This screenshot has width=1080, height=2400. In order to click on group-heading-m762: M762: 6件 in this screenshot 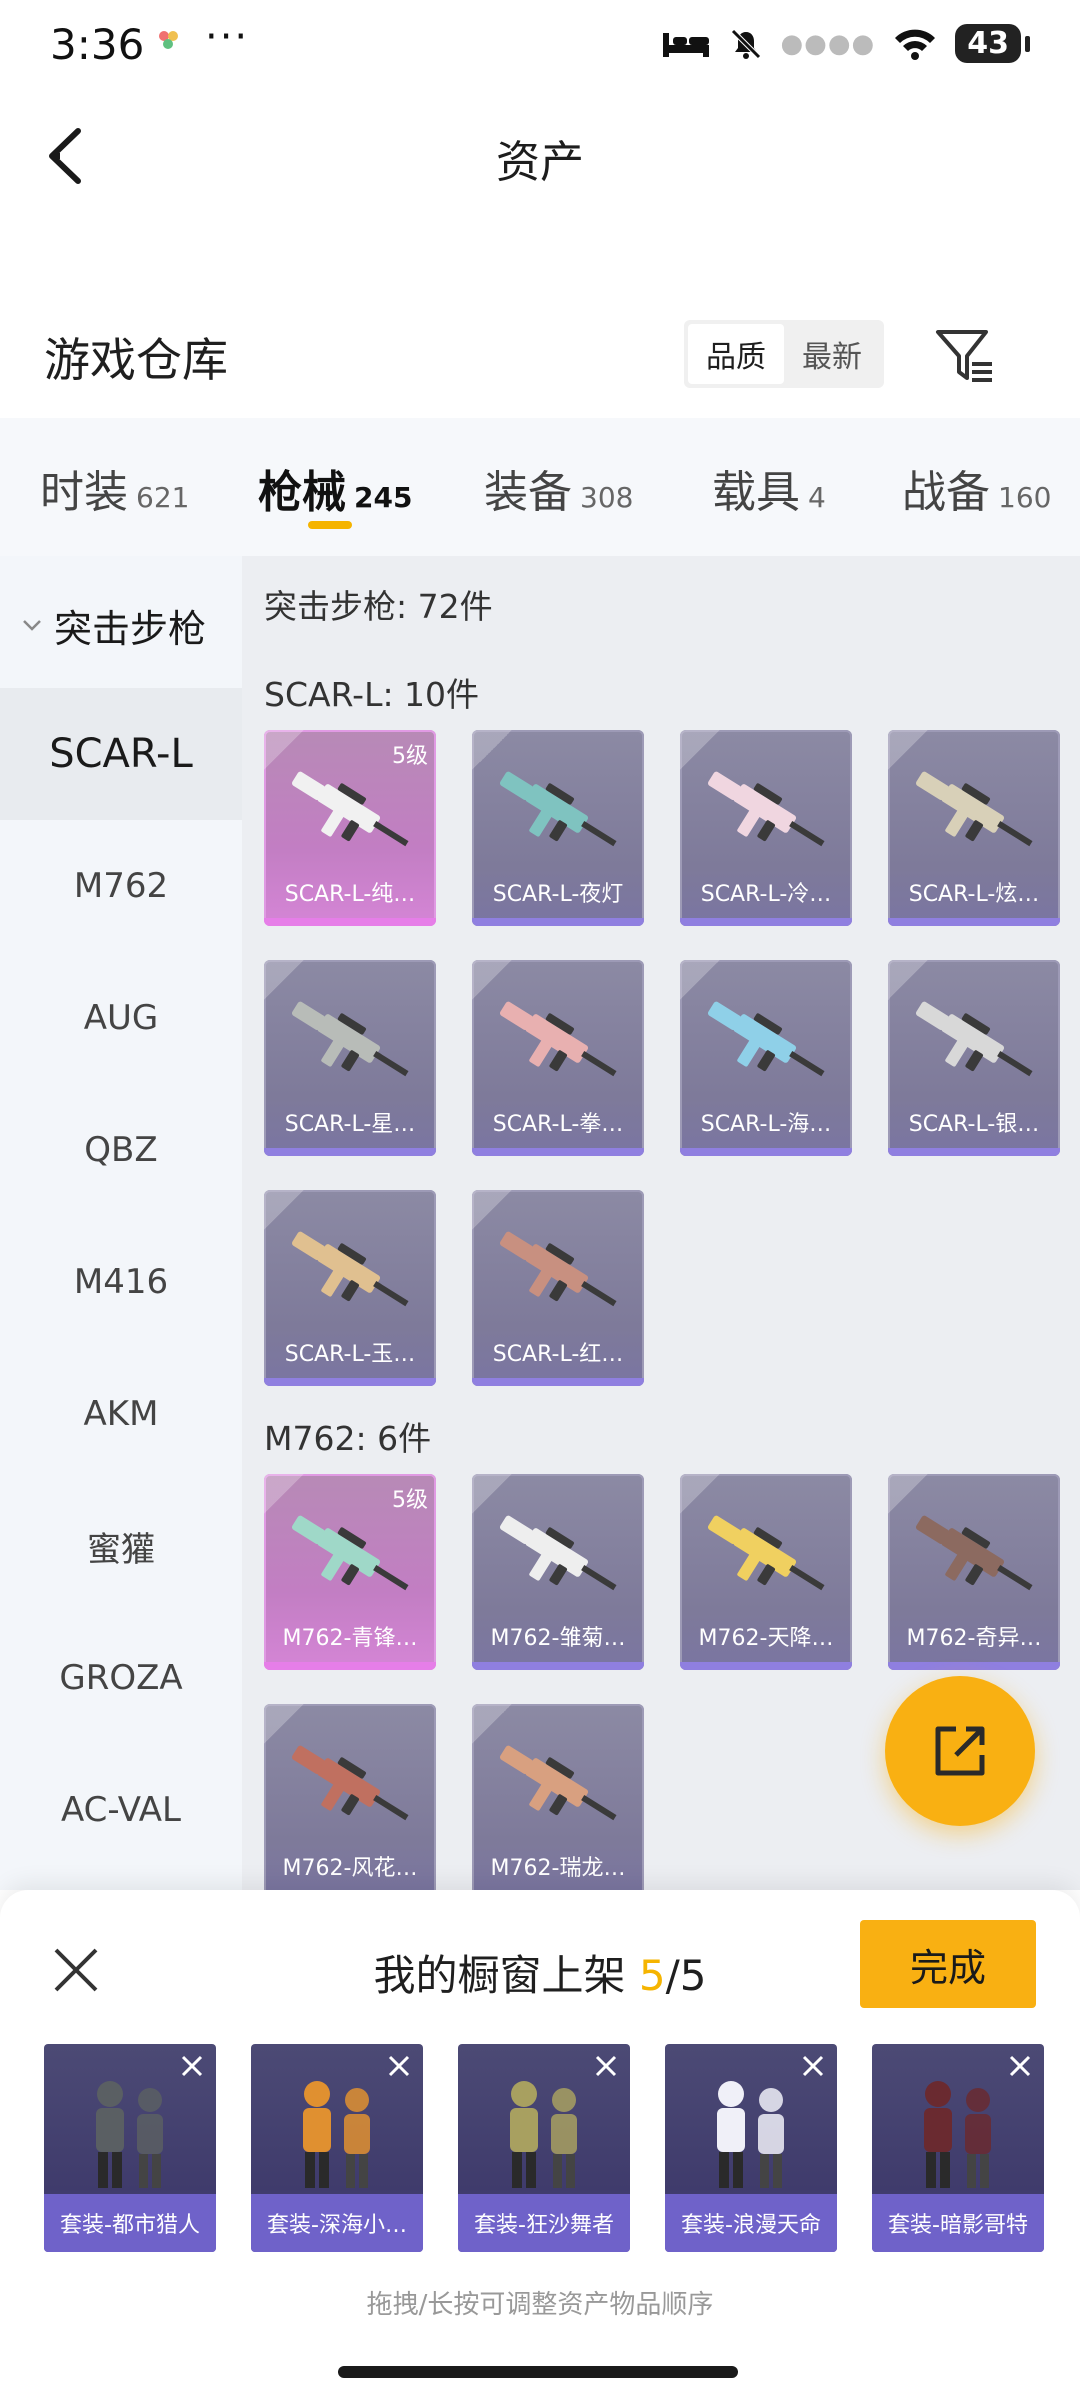, I will do `click(348, 1438)`.